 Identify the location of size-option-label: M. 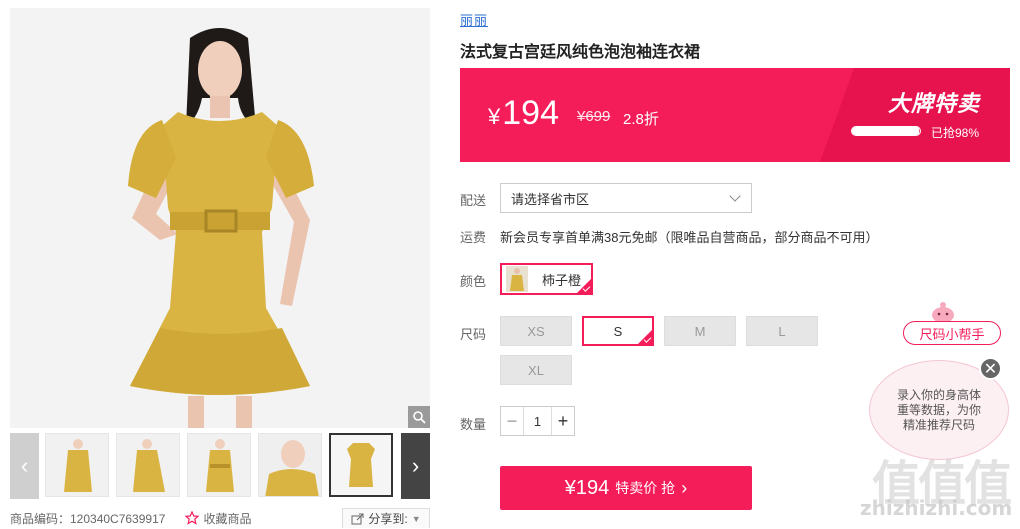
(700, 331).